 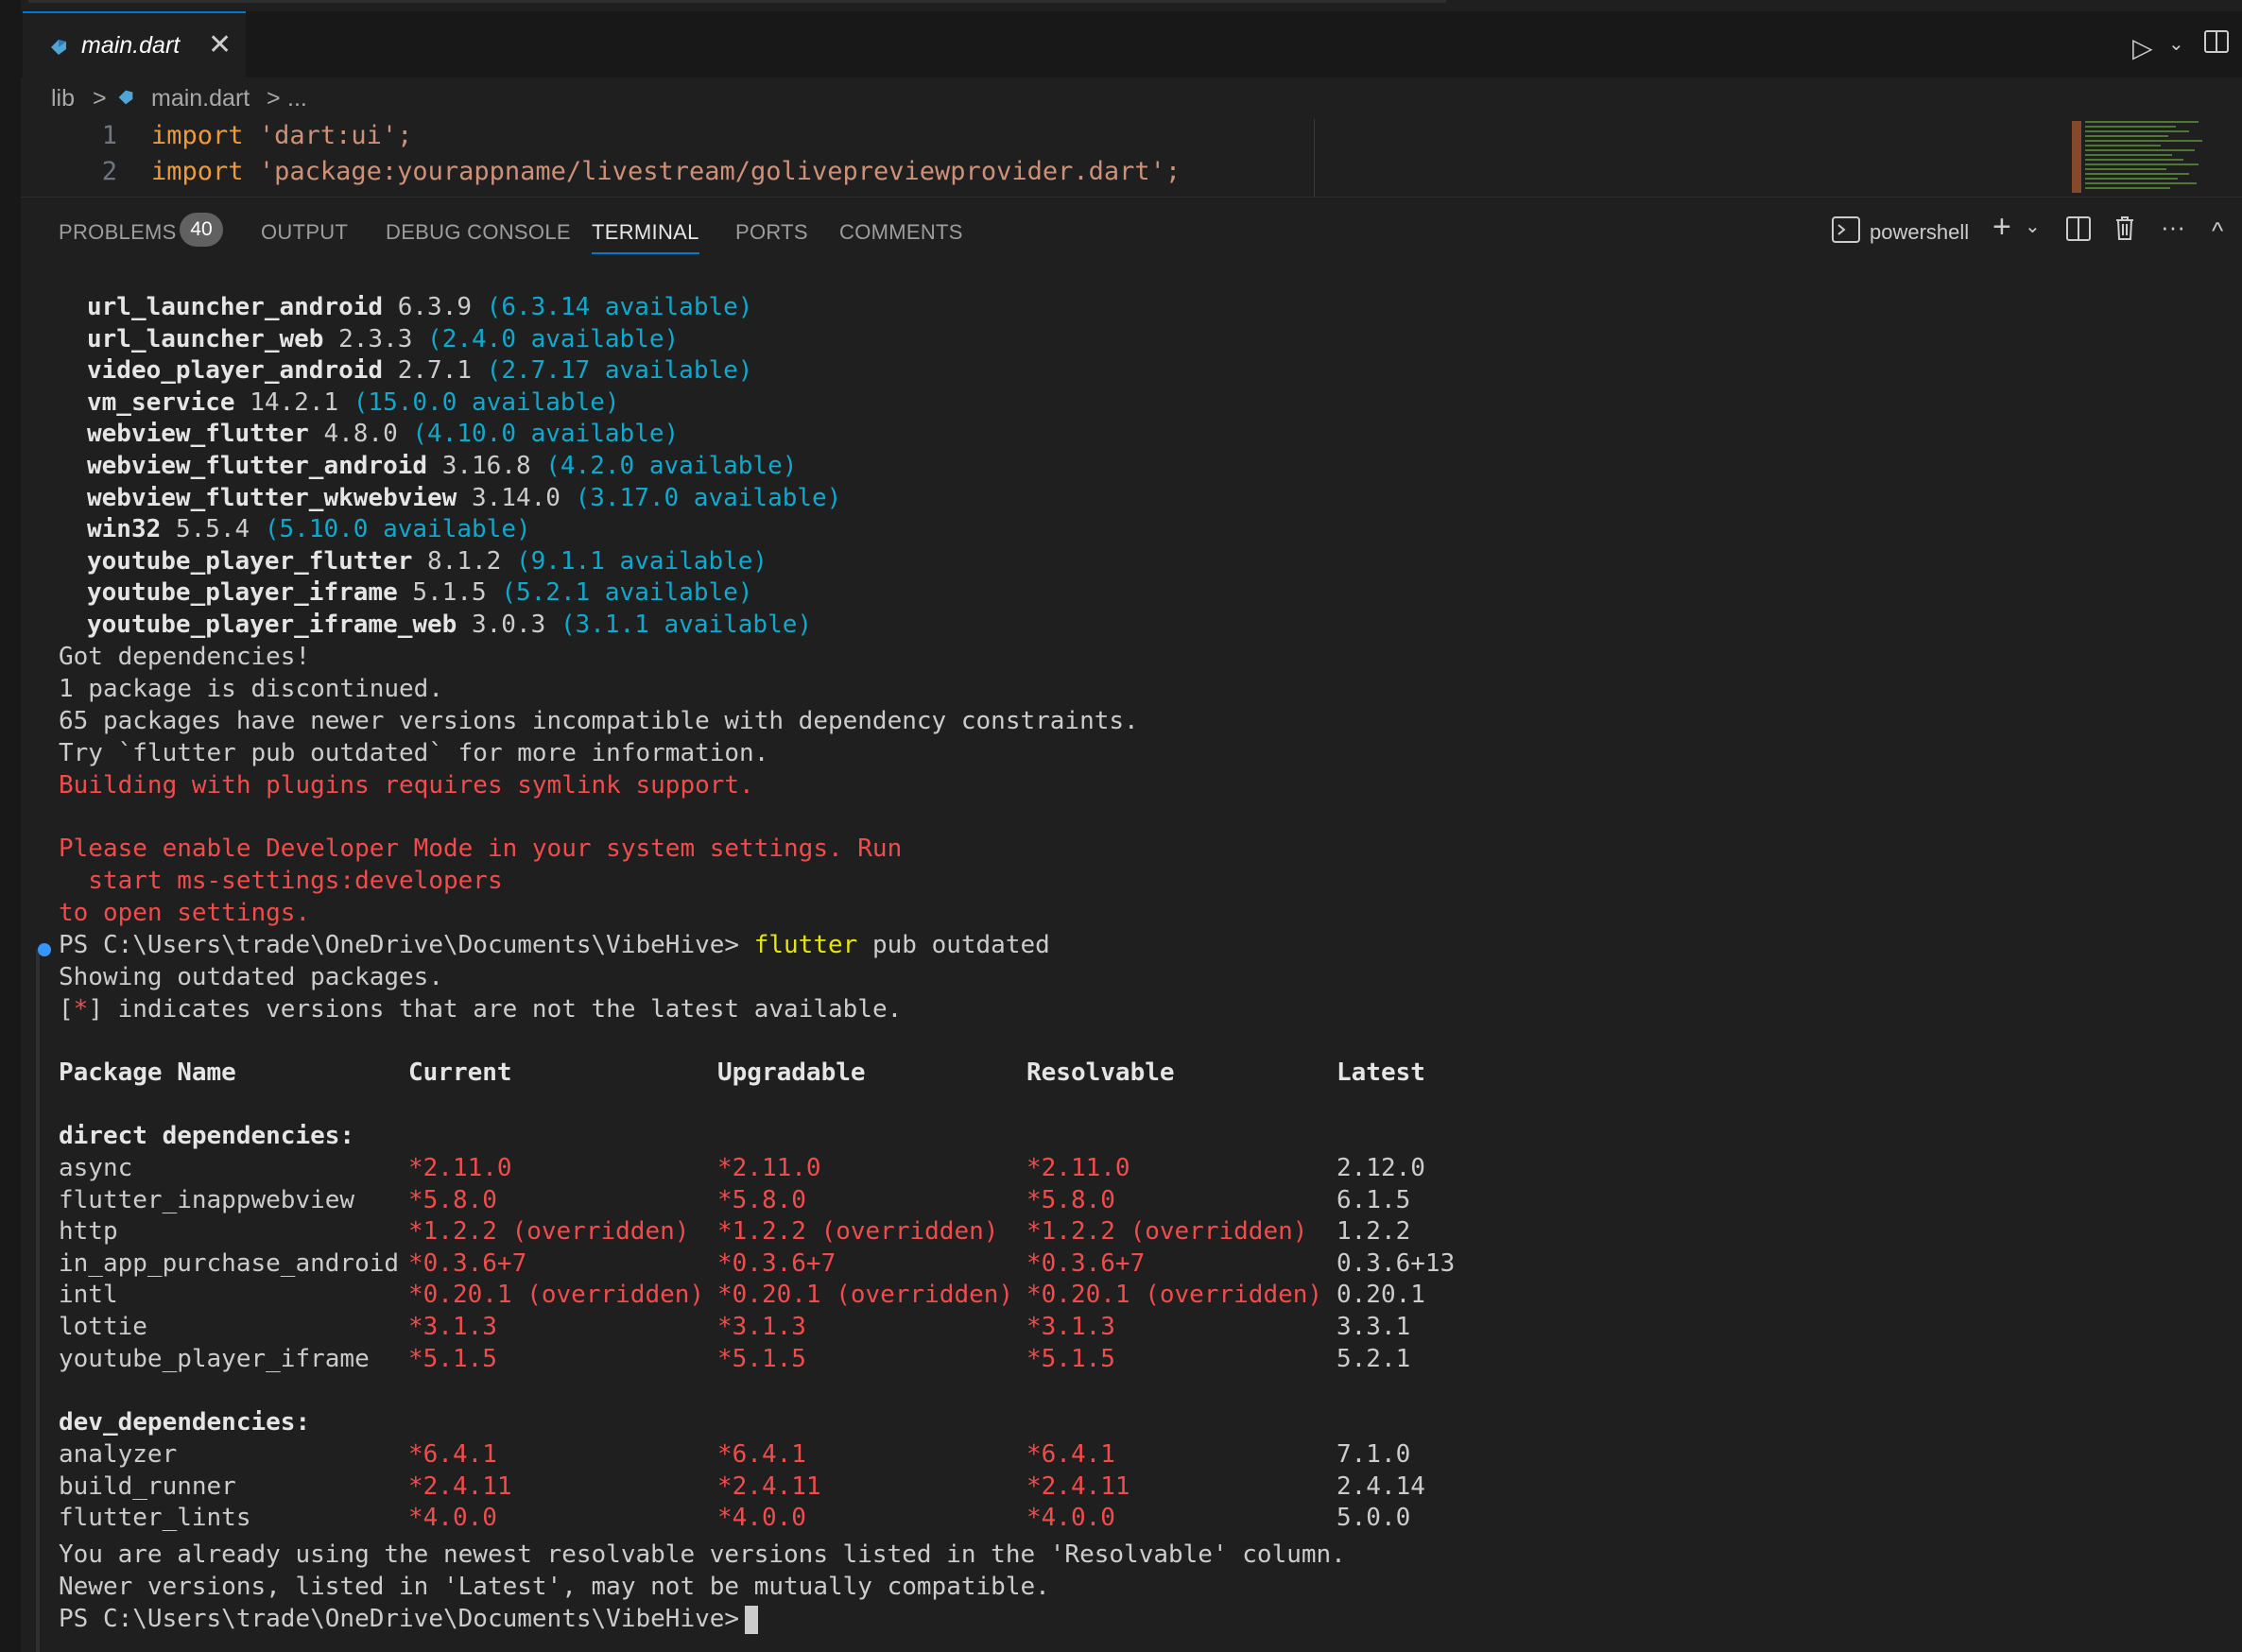 What do you see at coordinates (212, 529) in the screenshot?
I see `package-version: 5.5.4` at bounding box center [212, 529].